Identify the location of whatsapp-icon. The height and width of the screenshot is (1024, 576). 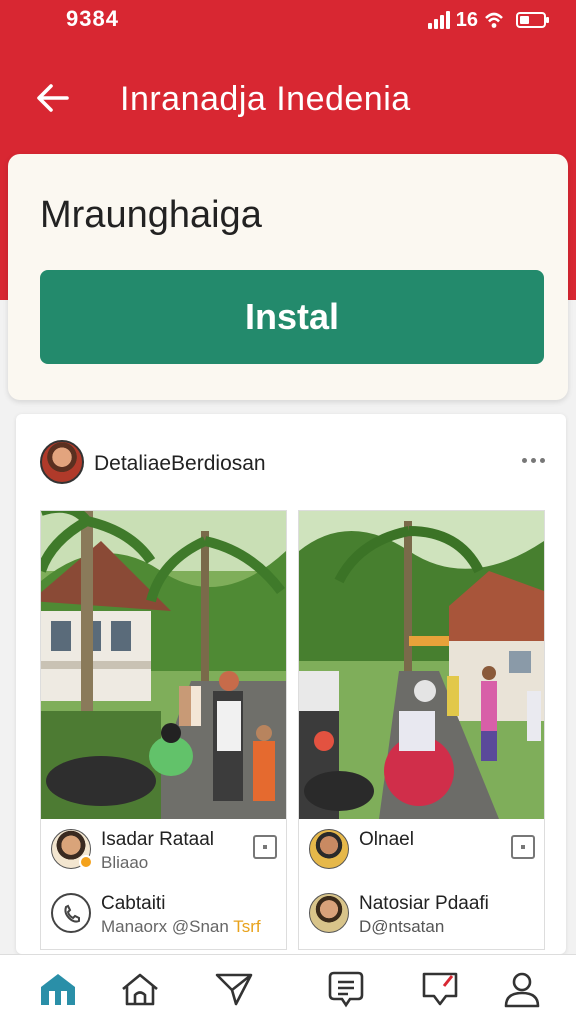
(71, 913).